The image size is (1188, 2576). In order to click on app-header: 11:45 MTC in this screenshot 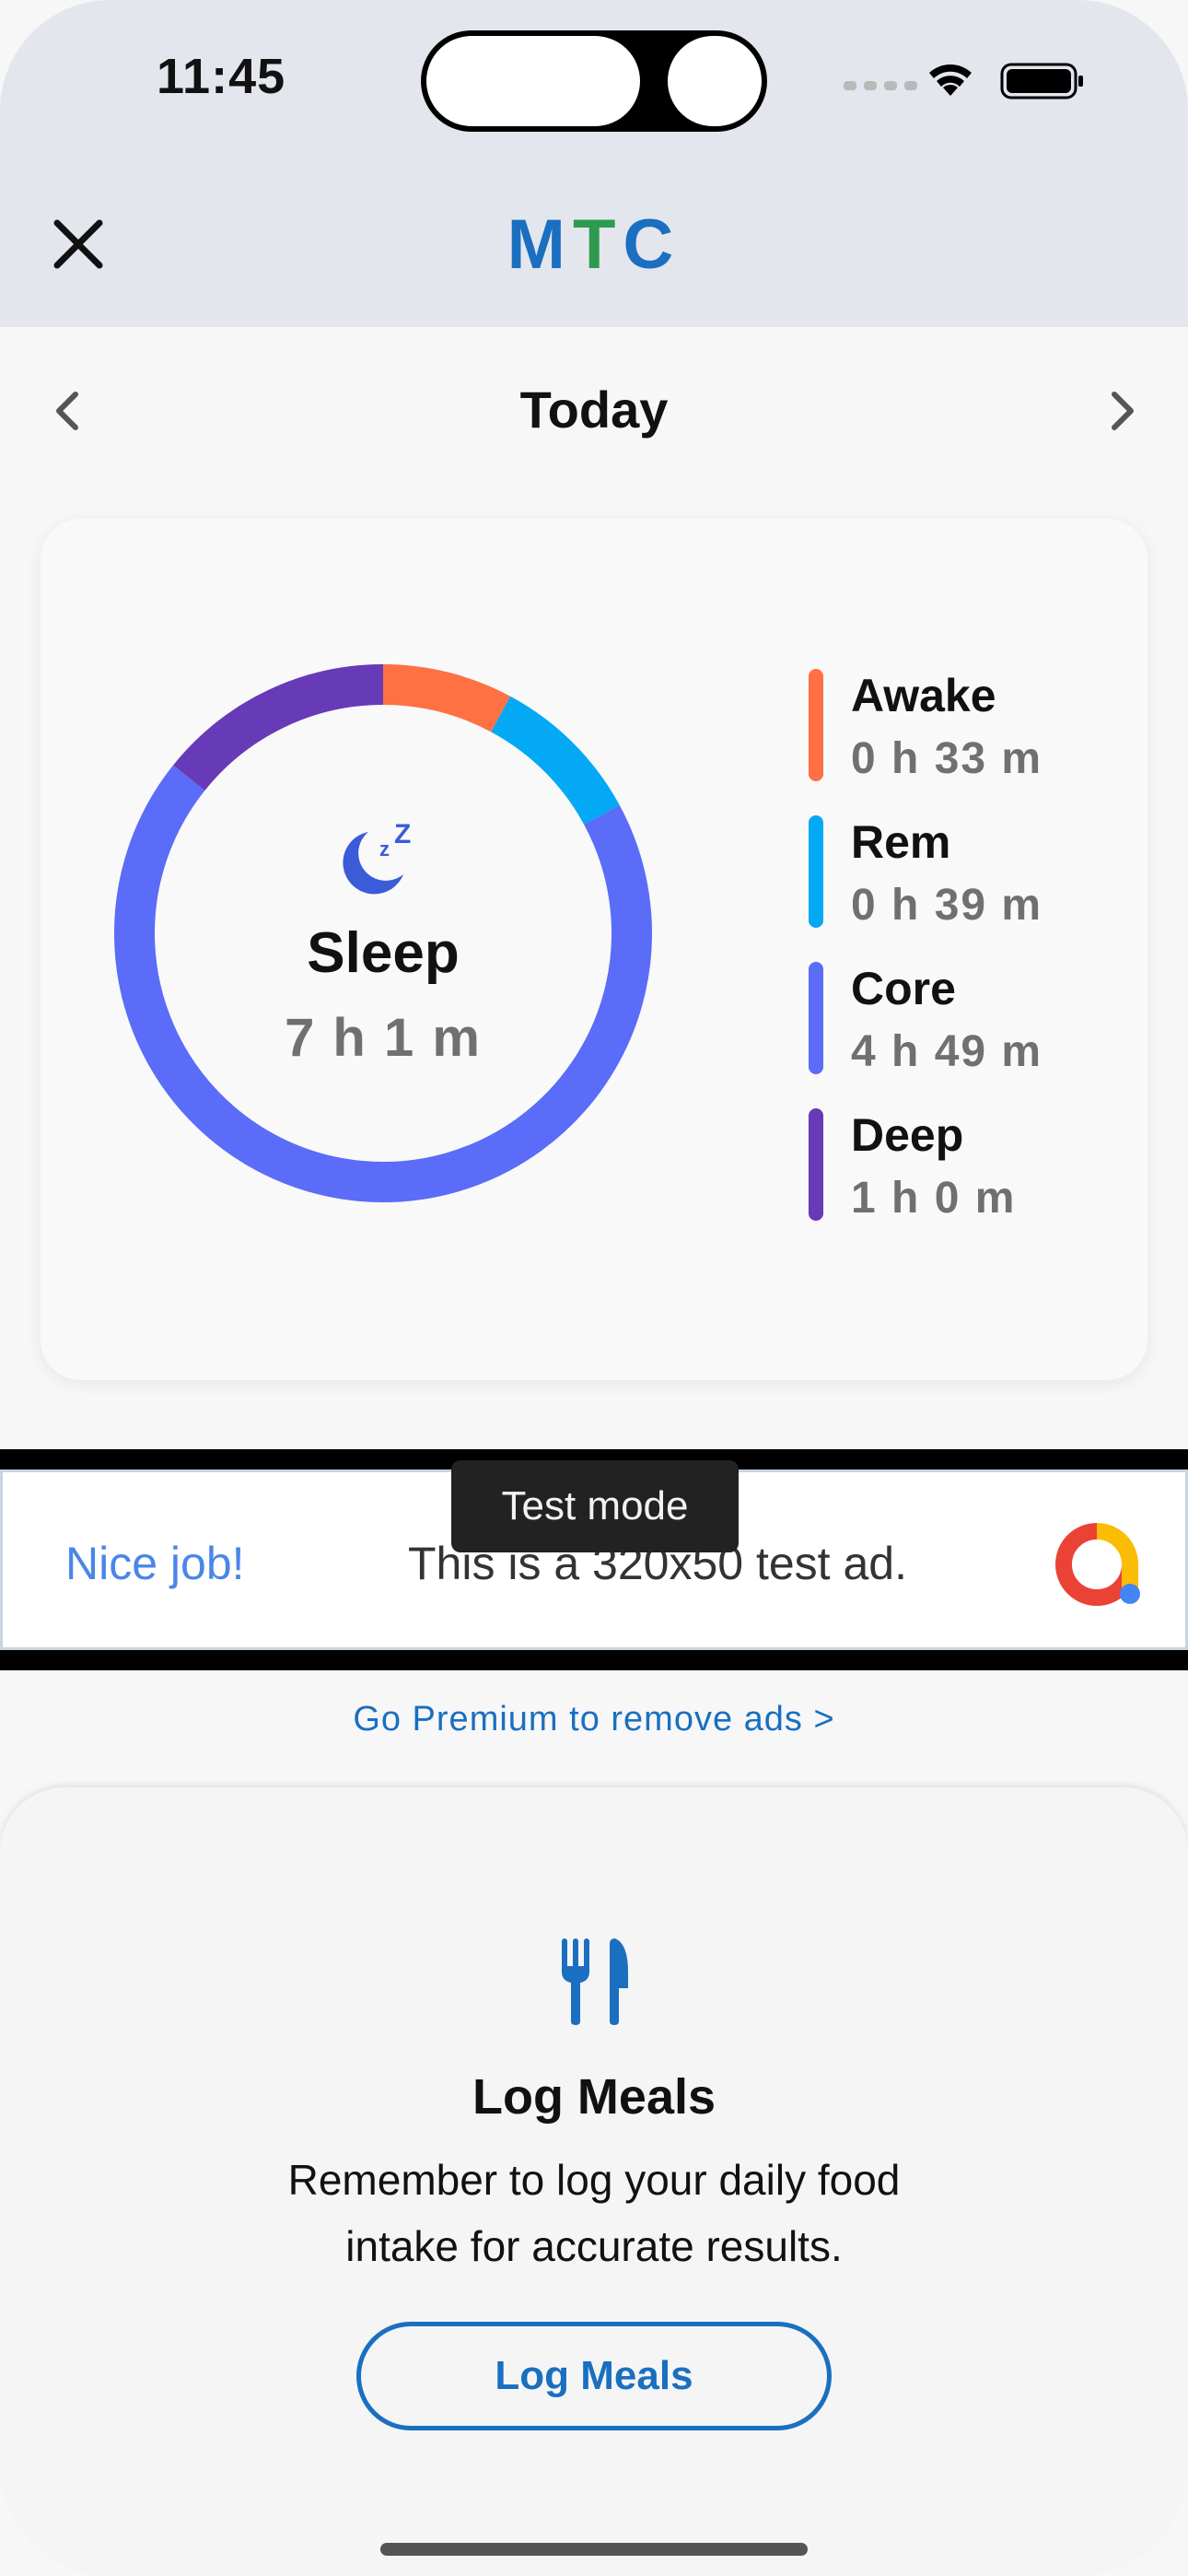, I will do `click(594, 163)`.